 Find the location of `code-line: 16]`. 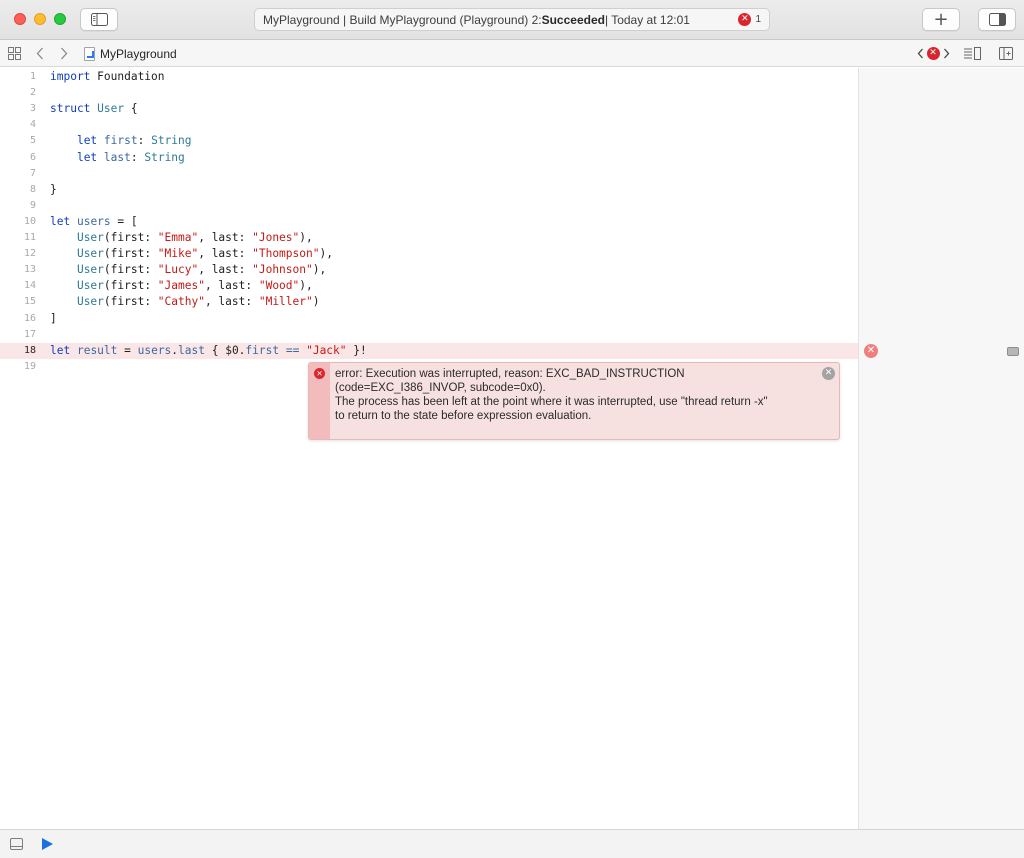

code-line: 16] is located at coordinates (429, 319).